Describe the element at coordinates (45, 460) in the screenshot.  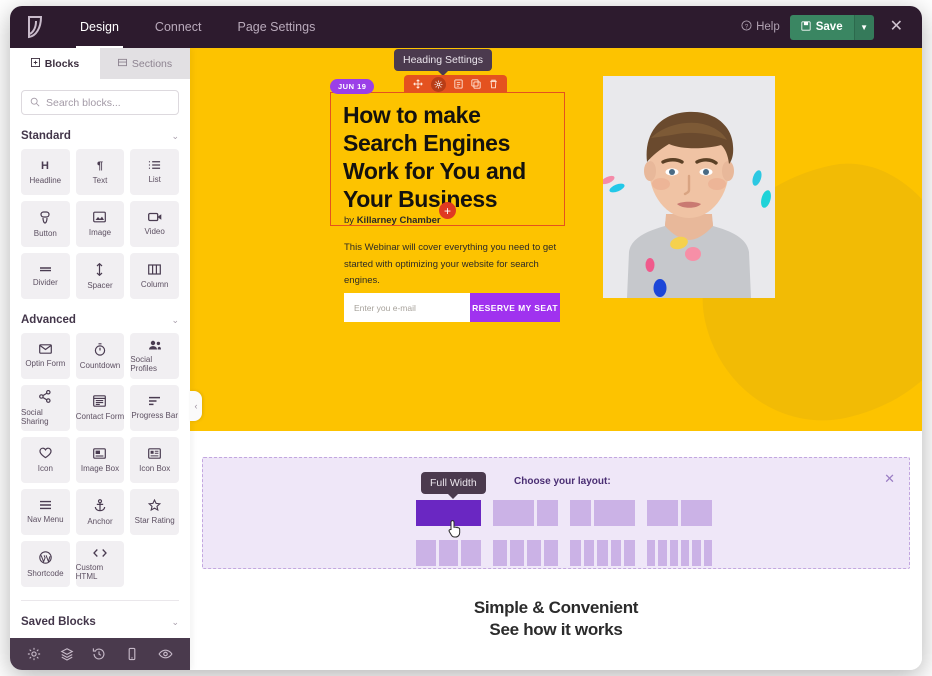
I see `block-icon: Icon` at that location.